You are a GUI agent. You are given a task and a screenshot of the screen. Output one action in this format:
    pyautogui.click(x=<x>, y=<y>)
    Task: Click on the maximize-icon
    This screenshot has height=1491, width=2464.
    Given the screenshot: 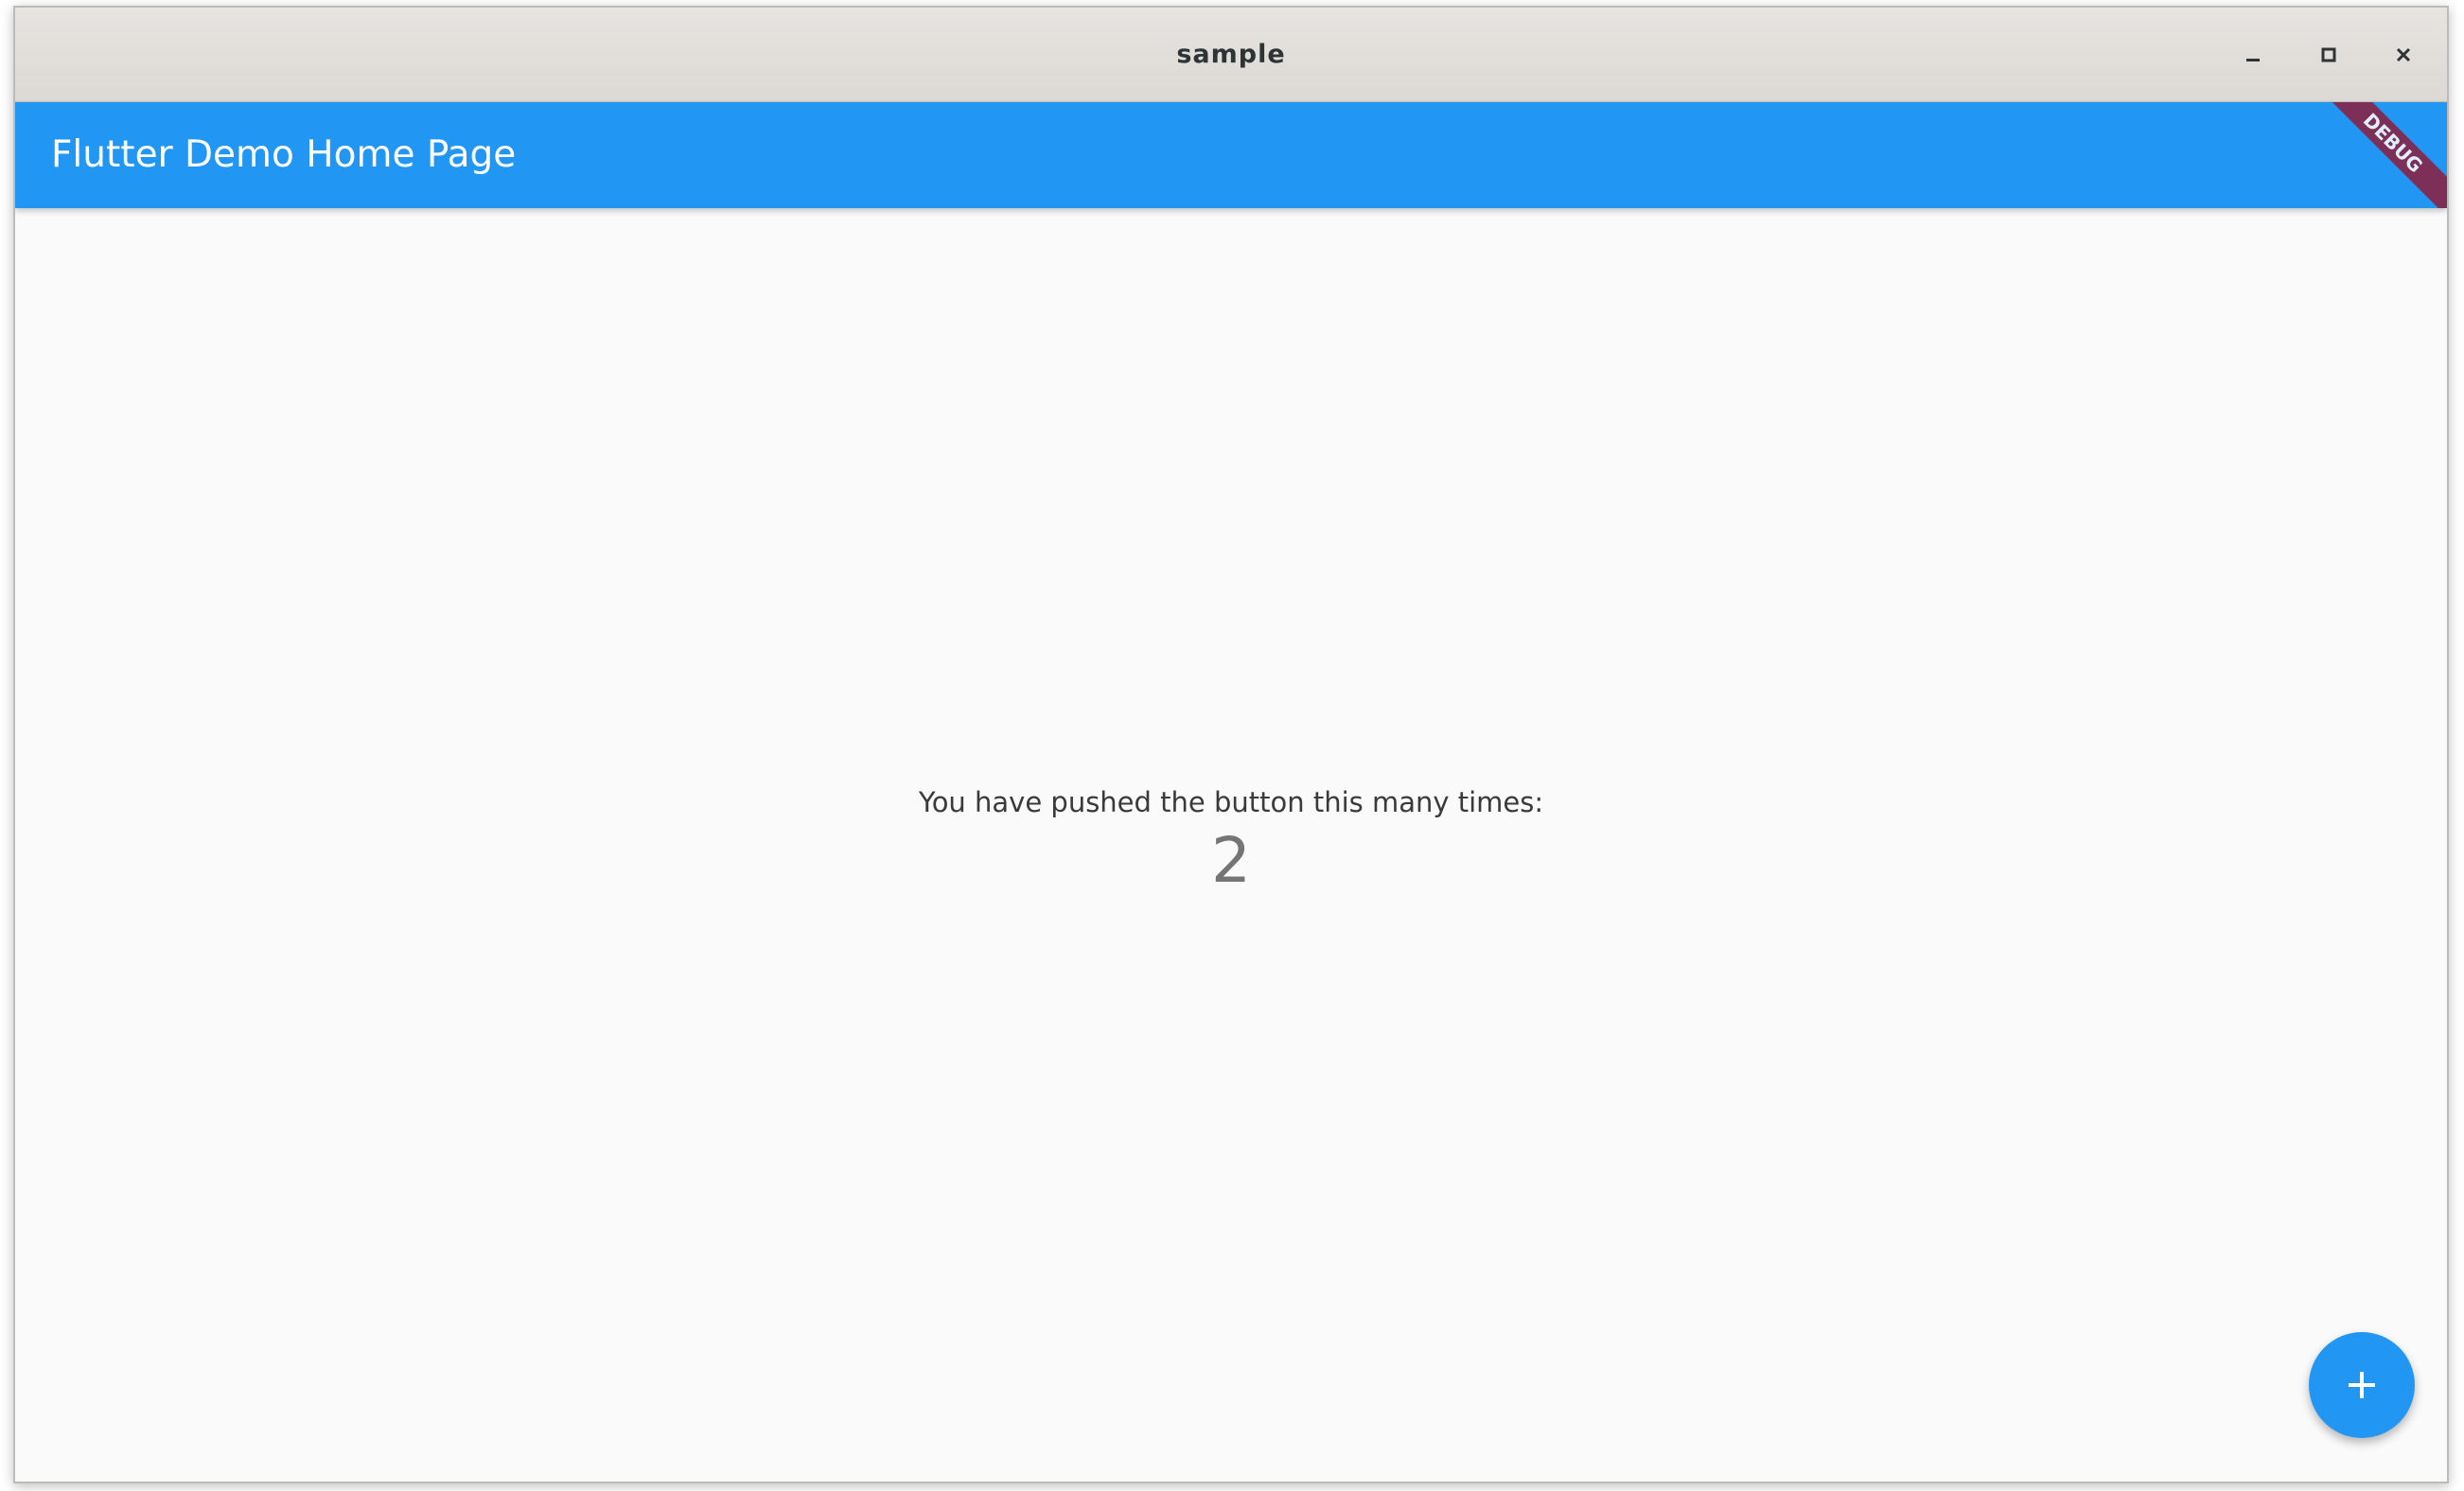 What is the action you would take?
    pyautogui.click(x=2329, y=54)
    